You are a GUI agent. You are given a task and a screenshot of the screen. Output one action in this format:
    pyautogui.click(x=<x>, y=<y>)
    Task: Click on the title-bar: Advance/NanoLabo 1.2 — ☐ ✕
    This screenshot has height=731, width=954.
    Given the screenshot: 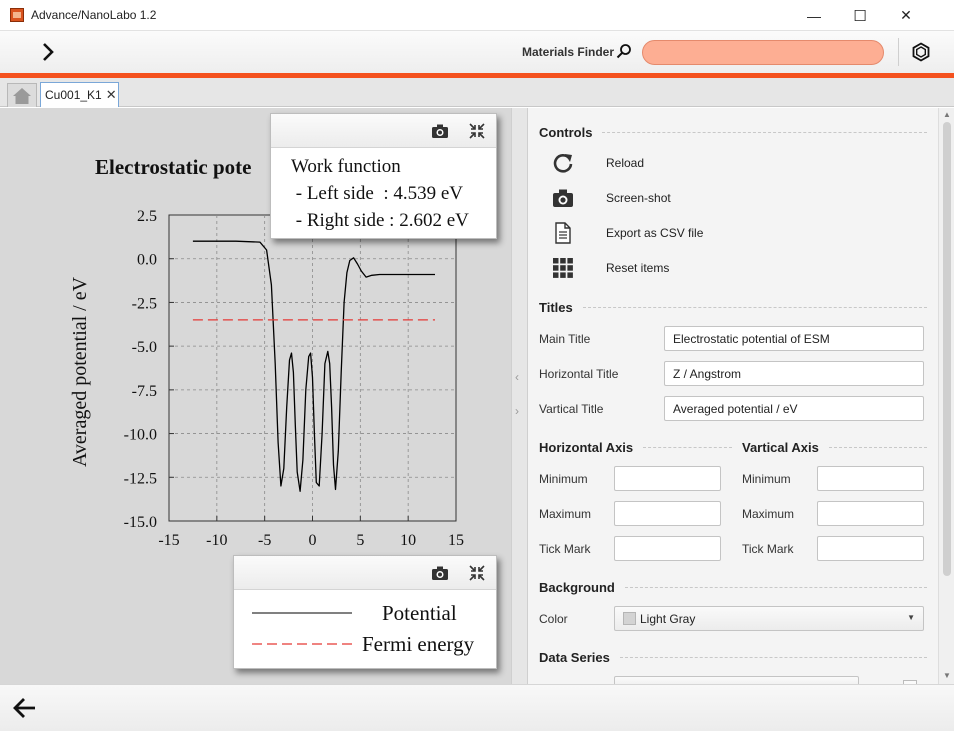 What is the action you would take?
    pyautogui.click(x=477, y=15)
    